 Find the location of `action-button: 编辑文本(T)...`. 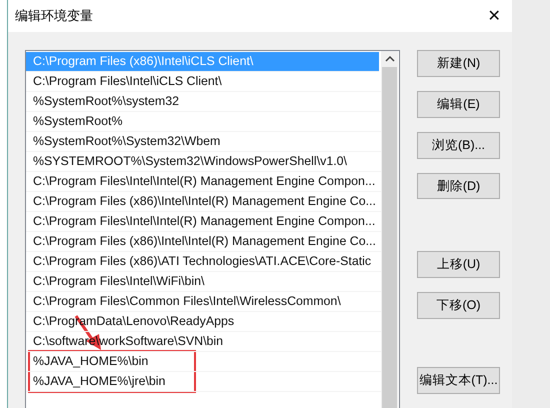

action-button: 编辑文本(T)... is located at coordinates (458, 380).